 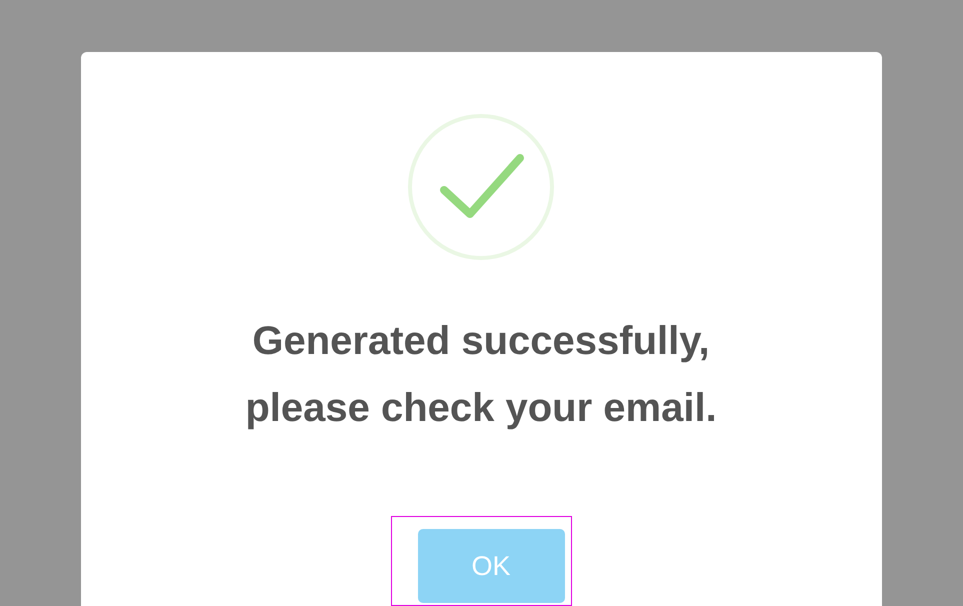 I want to click on success-message: Generated successfully, please check your email., so click(x=481, y=375).